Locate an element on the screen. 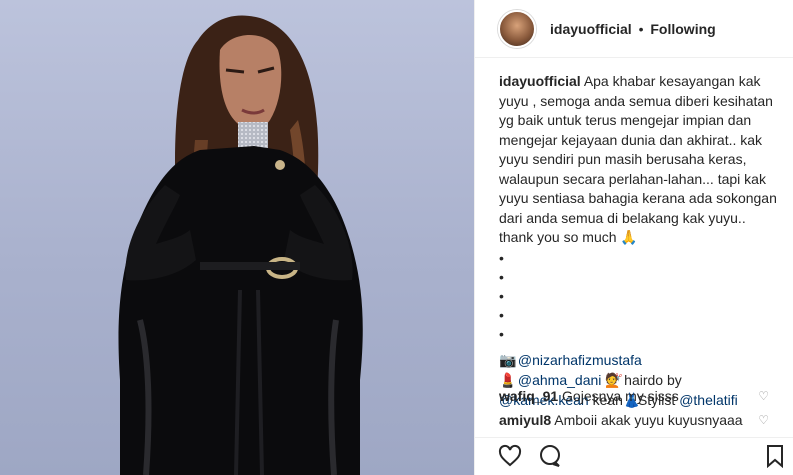 The width and height of the screenshot is (793, 475). caption-bullets: • • • • • is located at coordinates (640, 296).